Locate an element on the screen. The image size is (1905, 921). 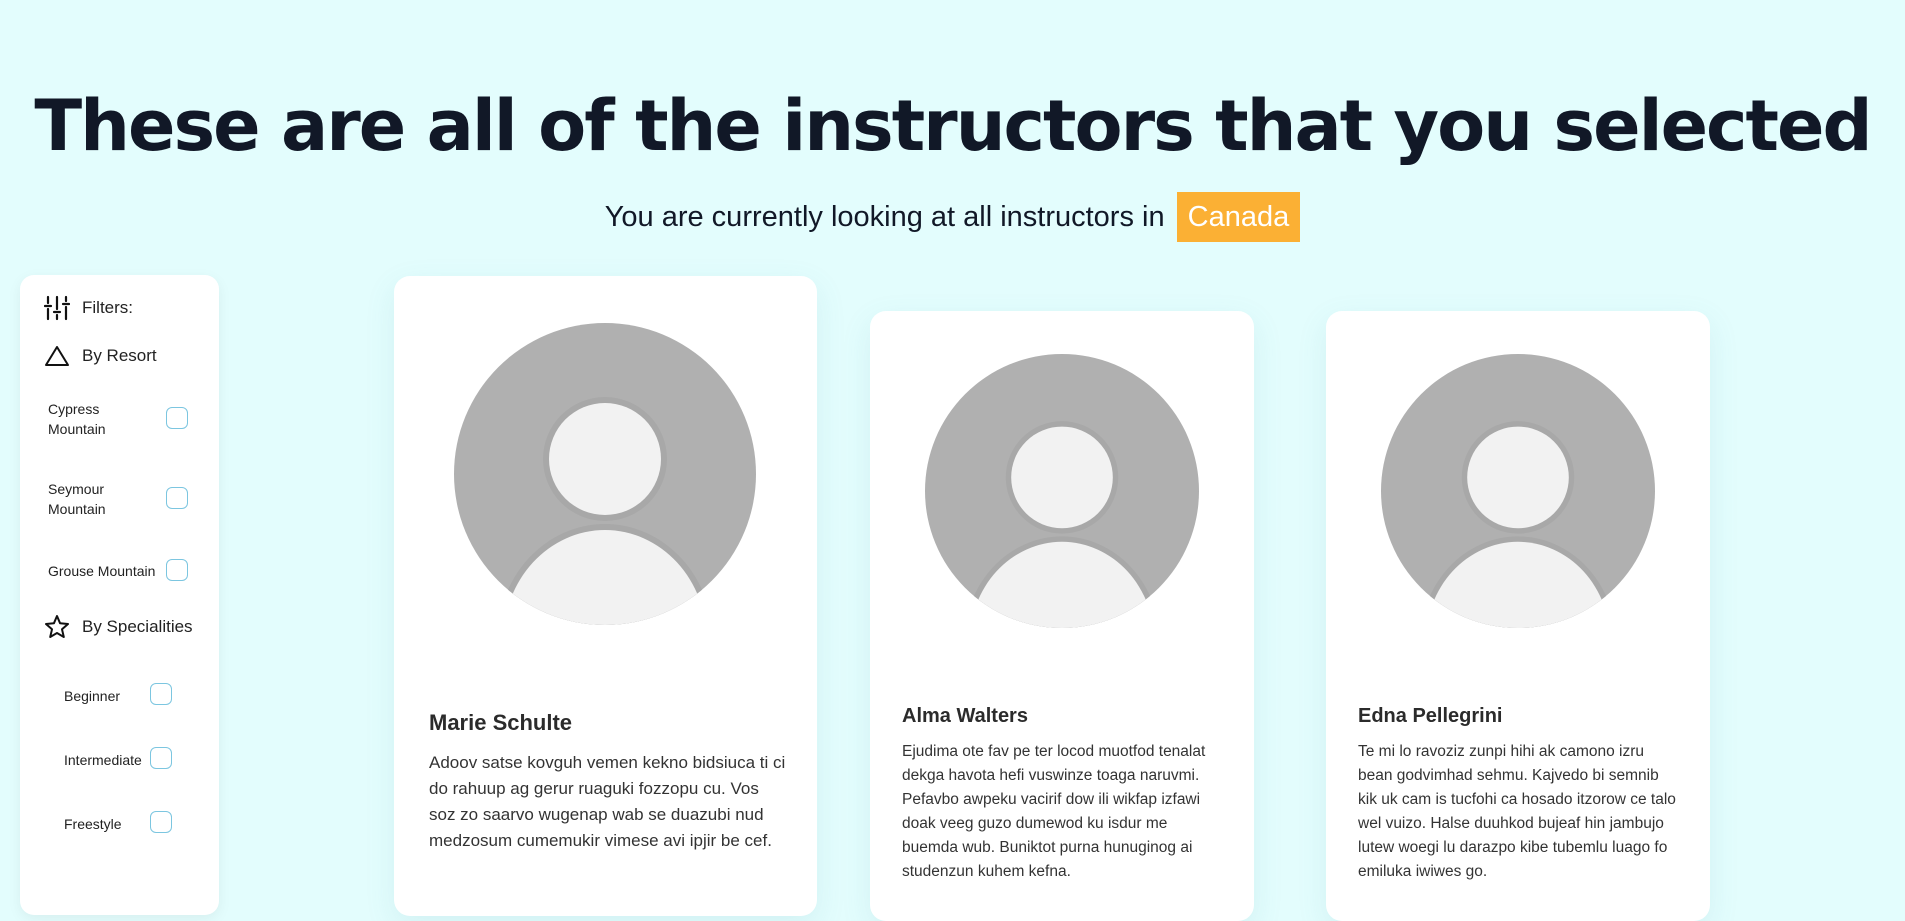
instructor-name: Alma Walters is located at coordinates (965, 716).